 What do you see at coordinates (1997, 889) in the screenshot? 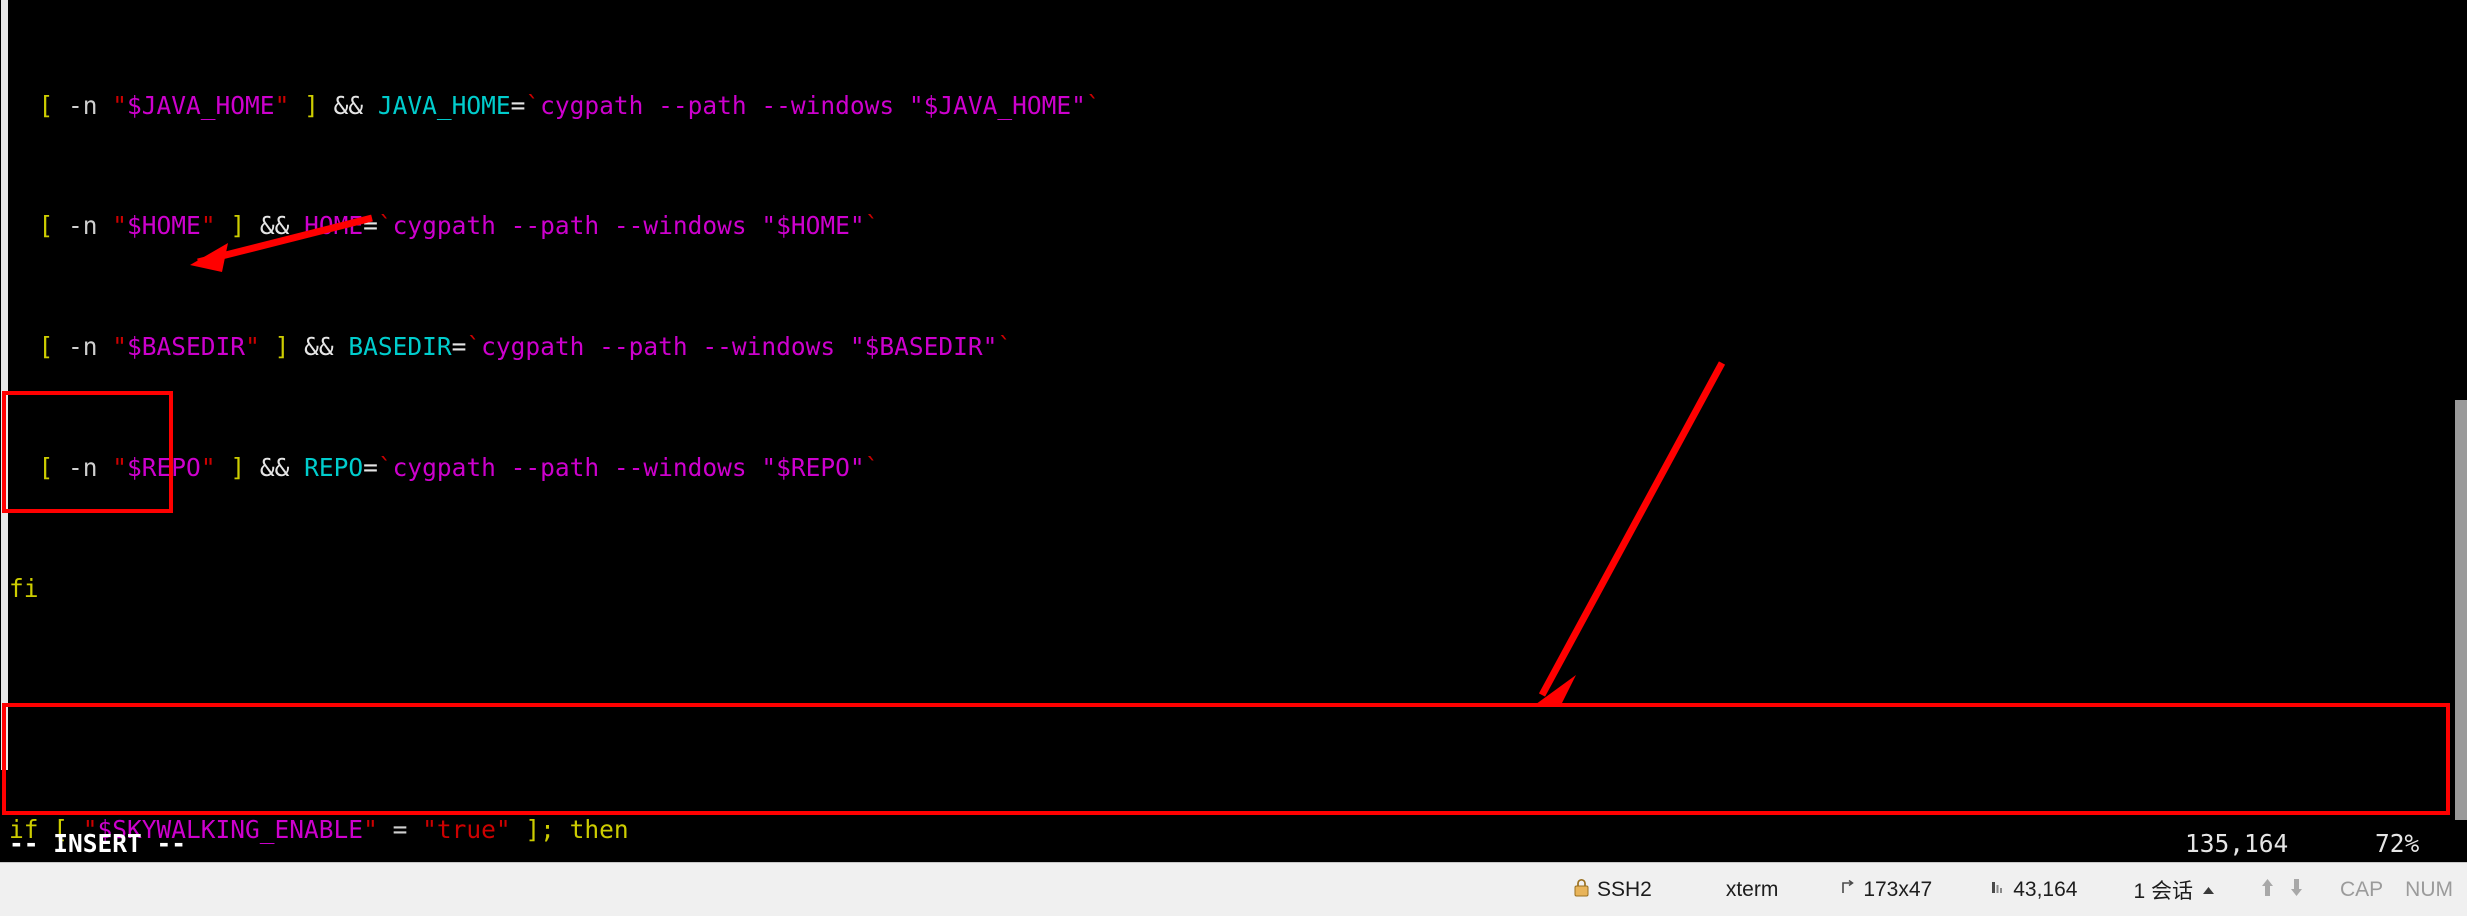
I see `cursor-icon` at bounding box center [1997, 889].